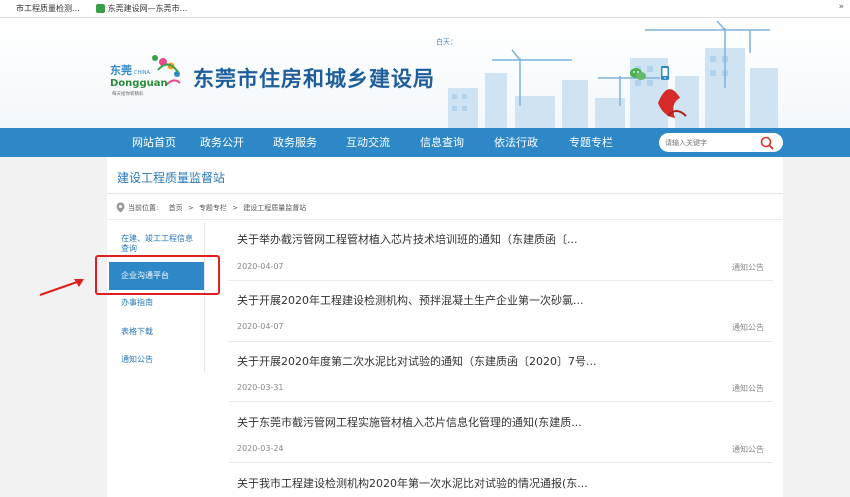  What do you see at coordinates (204, 297) in the screenshot?
I see `sidebar-divider` at bounding box center [204, 297].